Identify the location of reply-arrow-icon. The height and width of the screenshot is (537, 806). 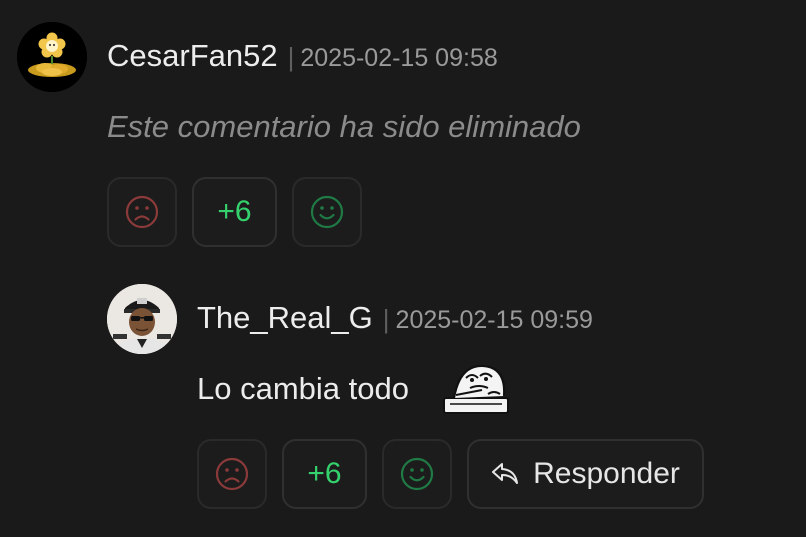
(505, 473).